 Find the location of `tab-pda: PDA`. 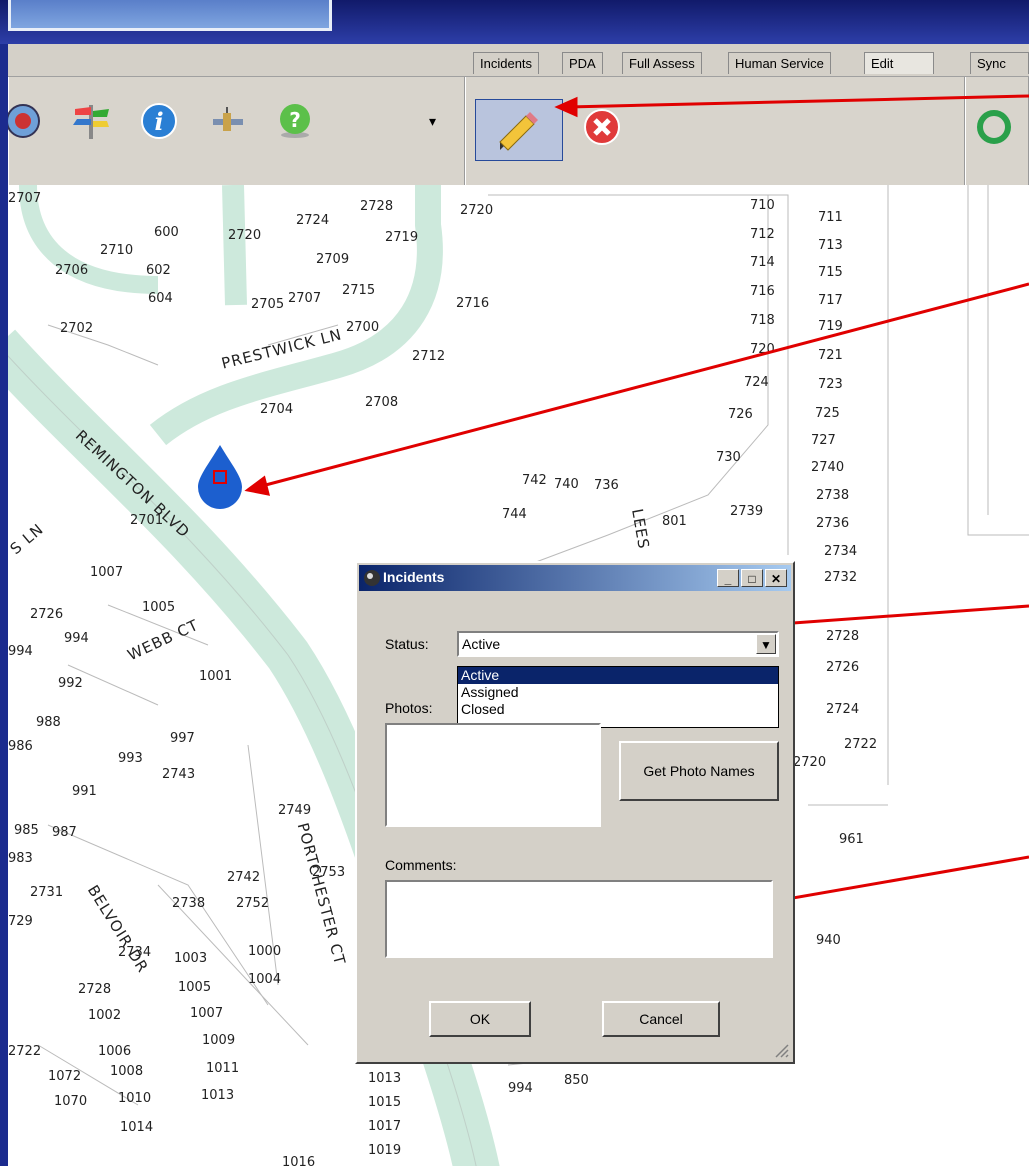

tab-pda: PDA is located at coordinates (582, 63).